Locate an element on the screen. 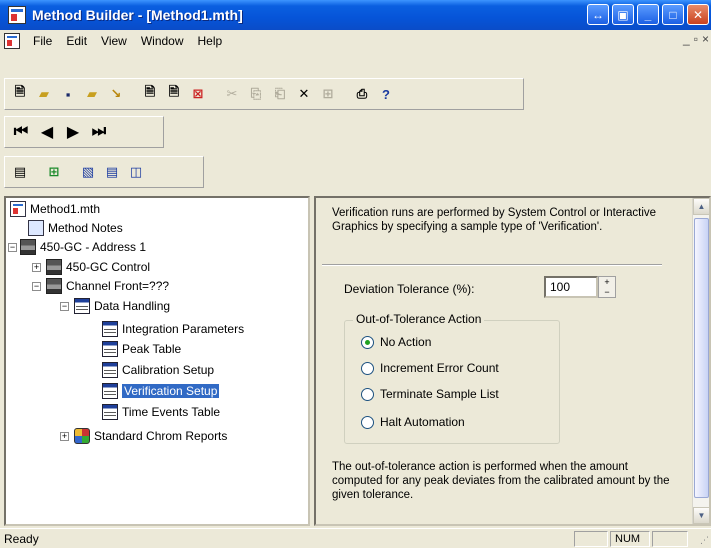 This screenshot has height=548, width=711. previous-record-icon: ◀ is located at coordinates (47, 132).